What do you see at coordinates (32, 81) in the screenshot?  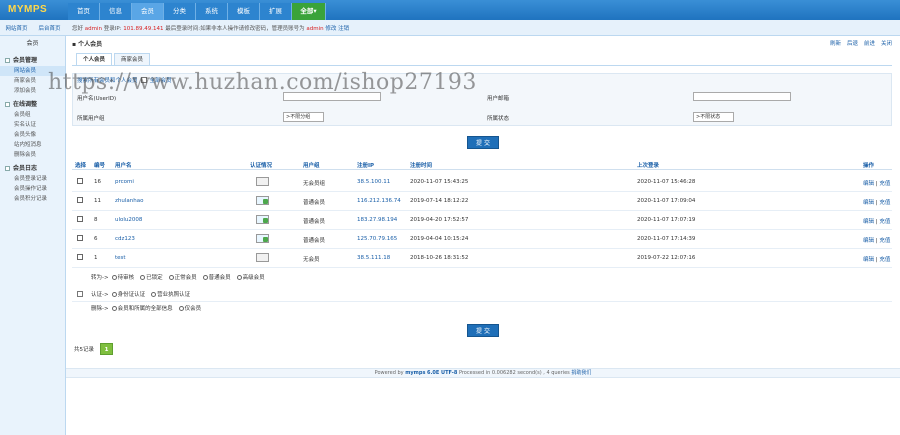 I see `sidebar-item-business-members: 商家会员` at bounding box center [32, 81].